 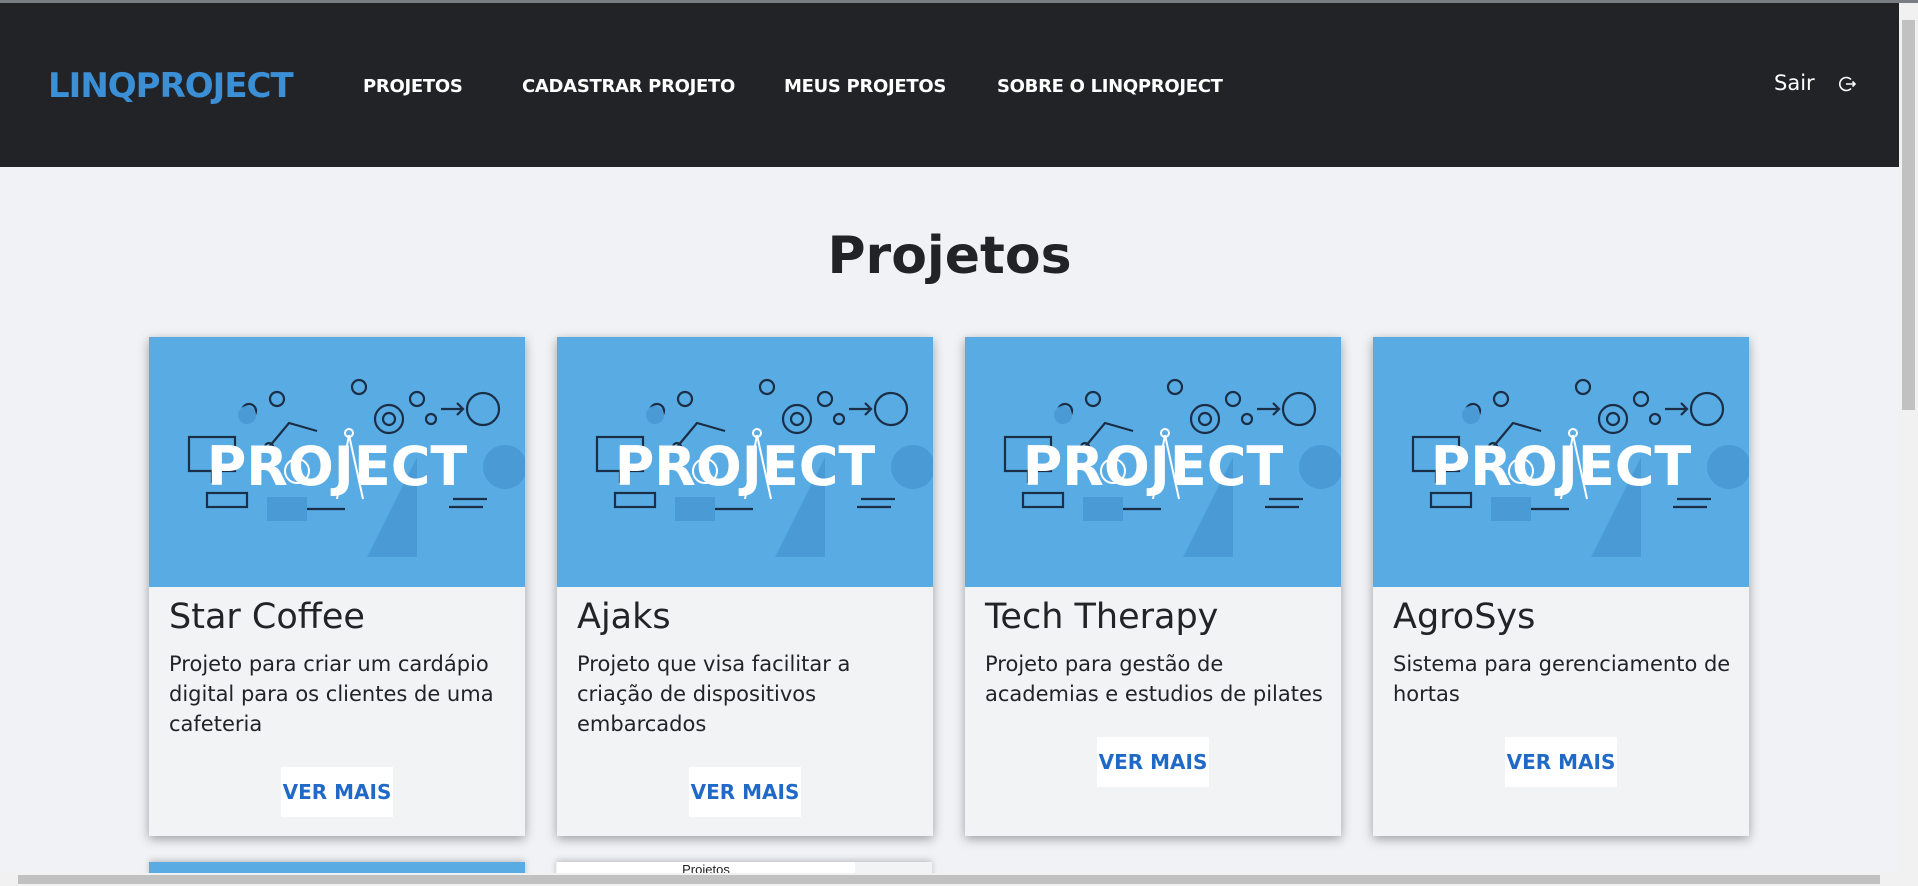 What do you see at coordinates (628, 86) in the screenshot?
I see `nav-link-cadastrar-projeto: CADASTRAR PROJETO` at bounding box center [628, 86].